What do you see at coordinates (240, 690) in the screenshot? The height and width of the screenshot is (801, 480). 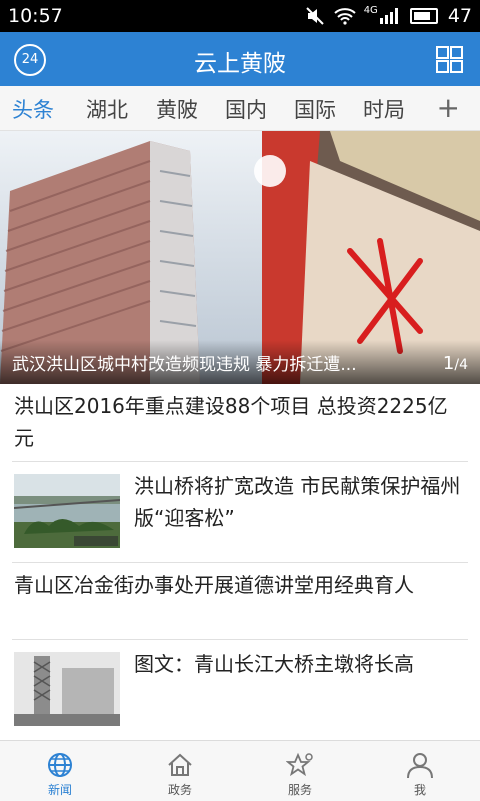 I see `news-item: 图文：青山长江大桥主墩将长高` at bounding box center [240, 690].